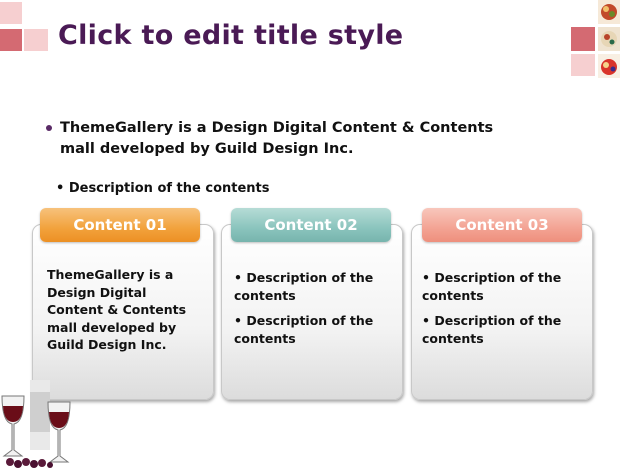  What do you see at coordinates (583, 39) in the screenshot?
I see `corner-square-dark-right` at bounding box center [583, 39].